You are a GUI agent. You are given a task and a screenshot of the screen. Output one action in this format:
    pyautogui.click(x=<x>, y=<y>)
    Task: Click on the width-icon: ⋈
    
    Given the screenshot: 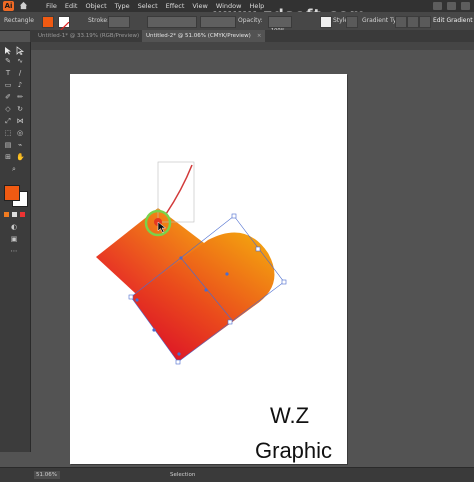 What is the action you would take?
    pyautogui.click(x=20, y=121)
    